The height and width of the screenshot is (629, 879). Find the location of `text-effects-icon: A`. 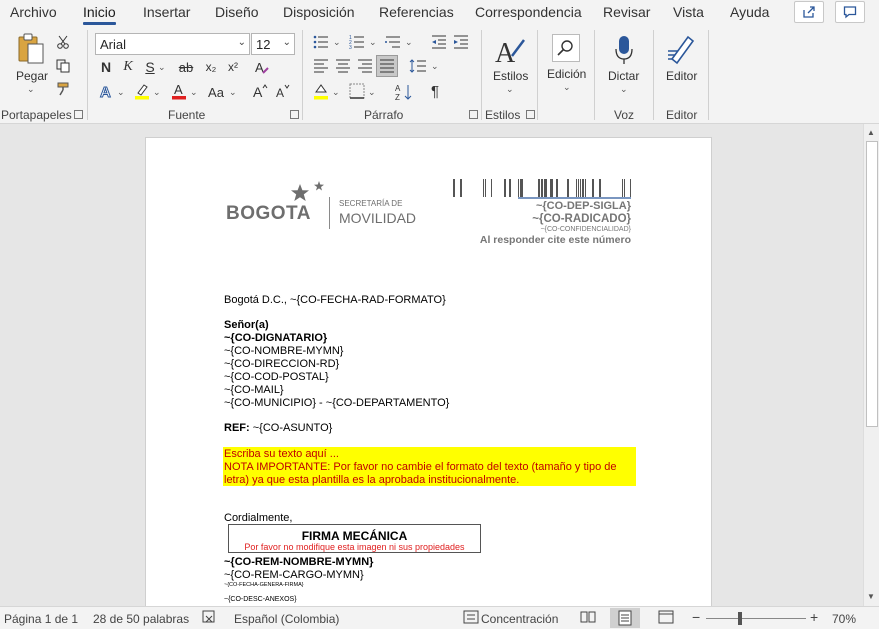

text-effects-icon: A is located at coordinates (107, 91).